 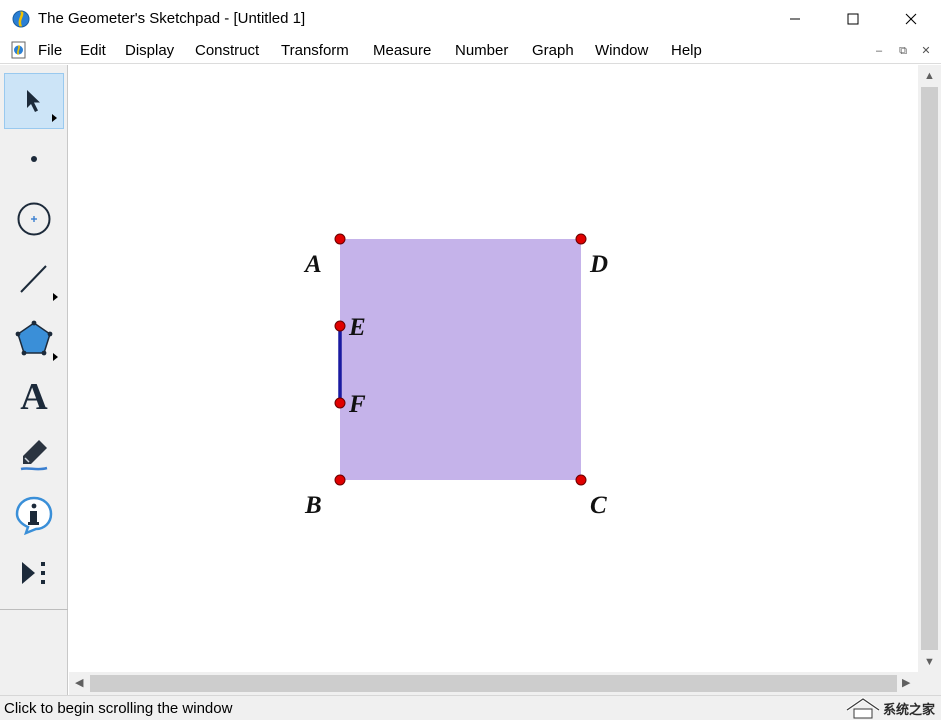 I want to click on watermark-text: 系统之家, so click(x=908, y=709).